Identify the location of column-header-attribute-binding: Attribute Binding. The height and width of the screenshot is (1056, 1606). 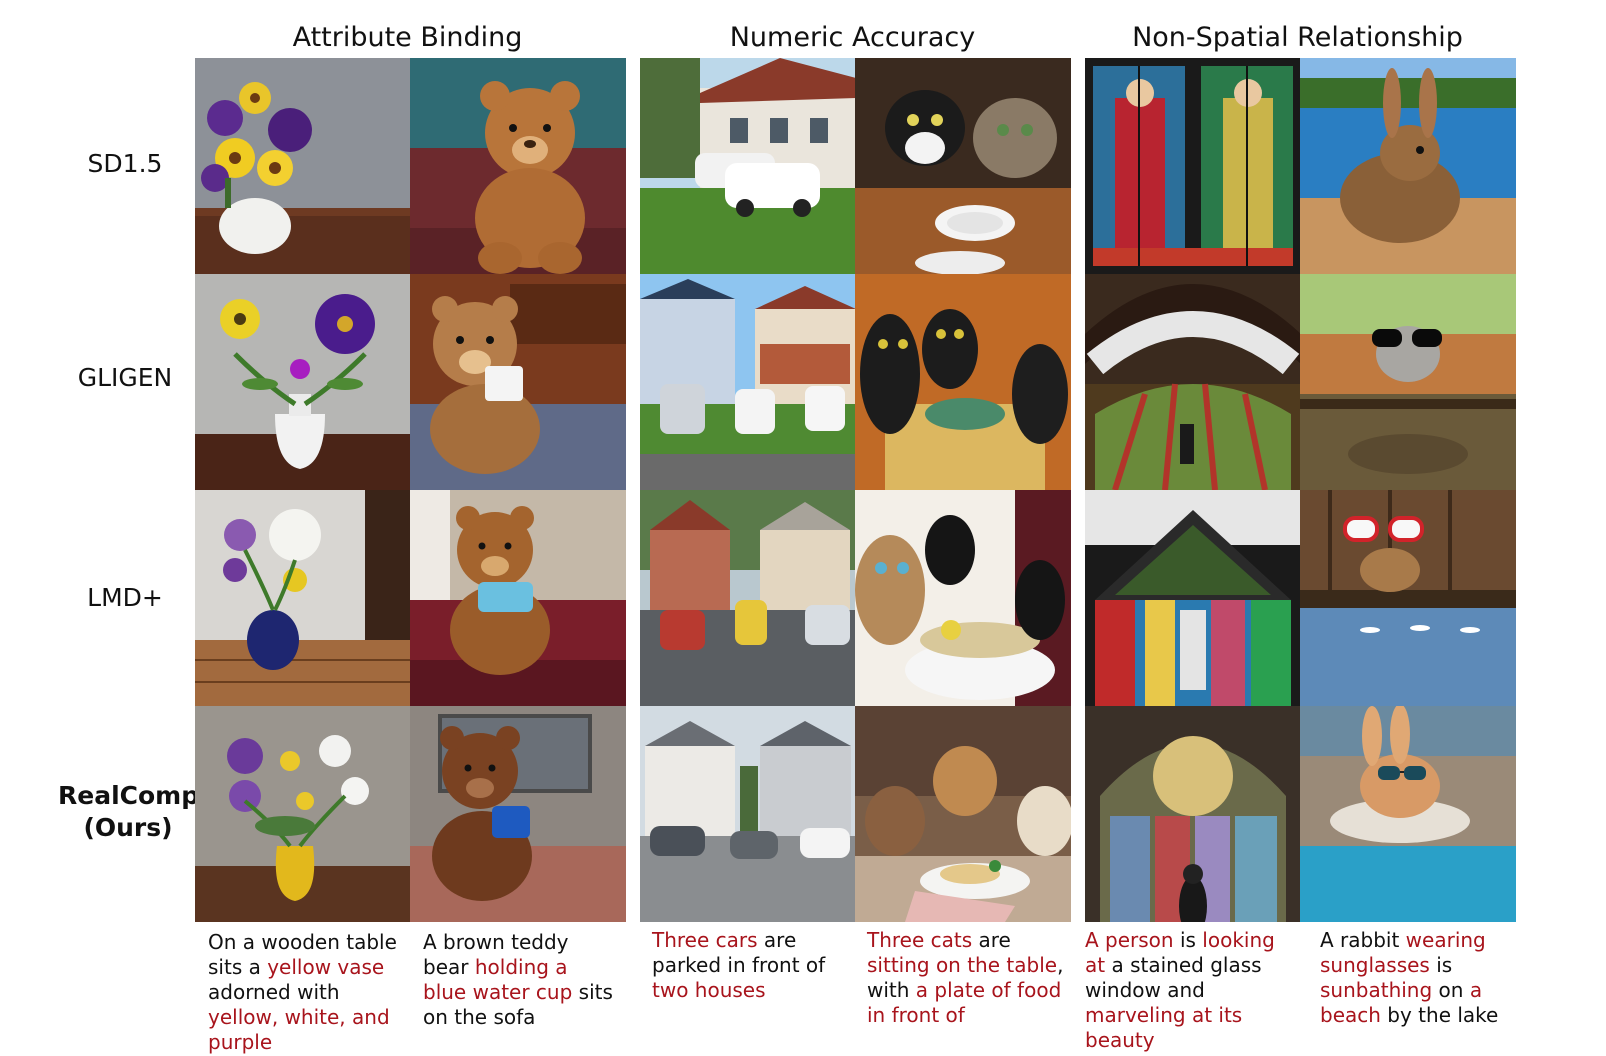
(407, 37).